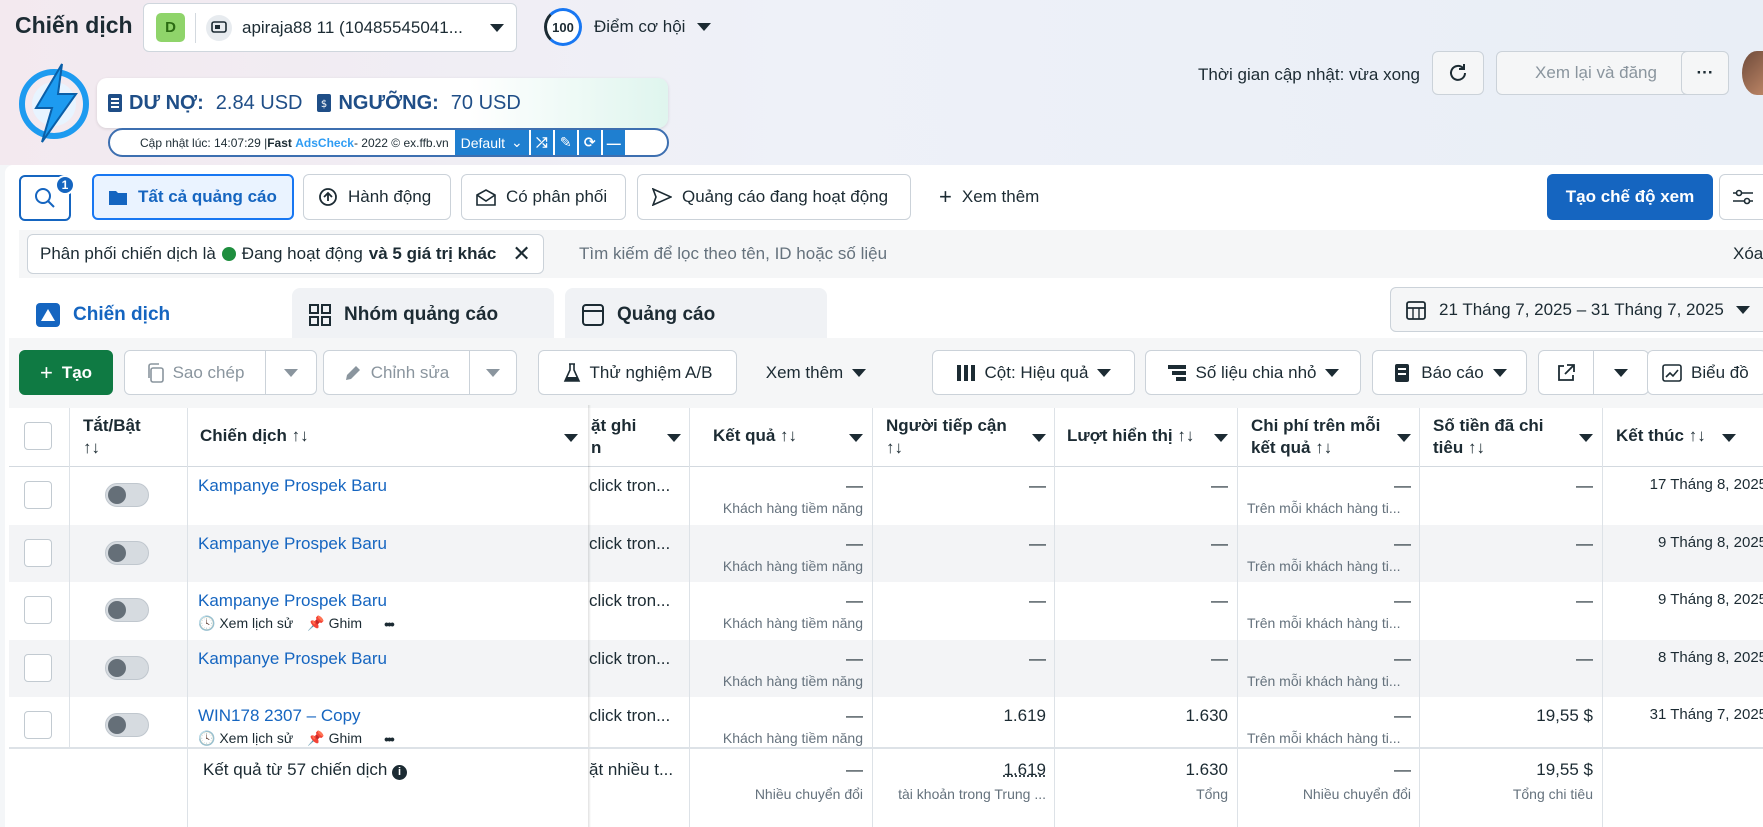 This screenshot has height=827, width=1763. What do you see at coordinates (774, 197) in the screenshot?
I see `filter-active-ads: Quảng cáo đang hoạt động` at bounding box center [774, 197].